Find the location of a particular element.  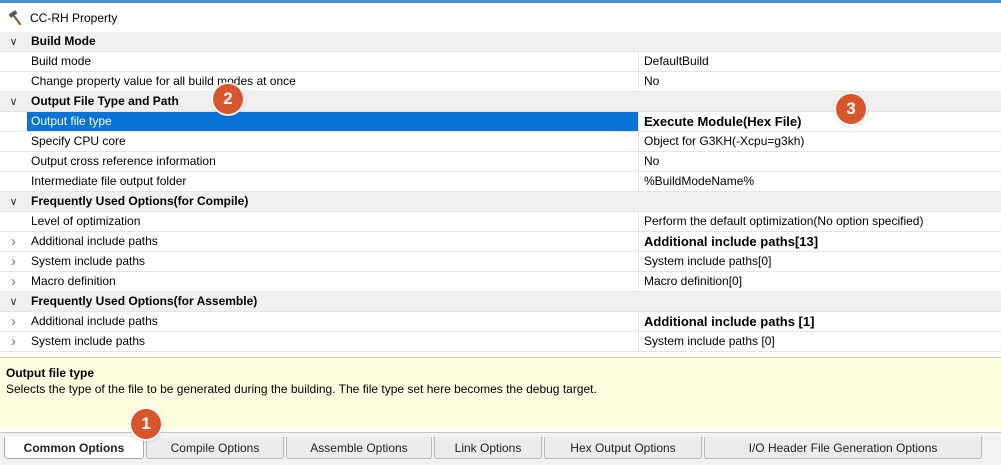

callout-badge-1: 1 is located at coordinates (146, 424).